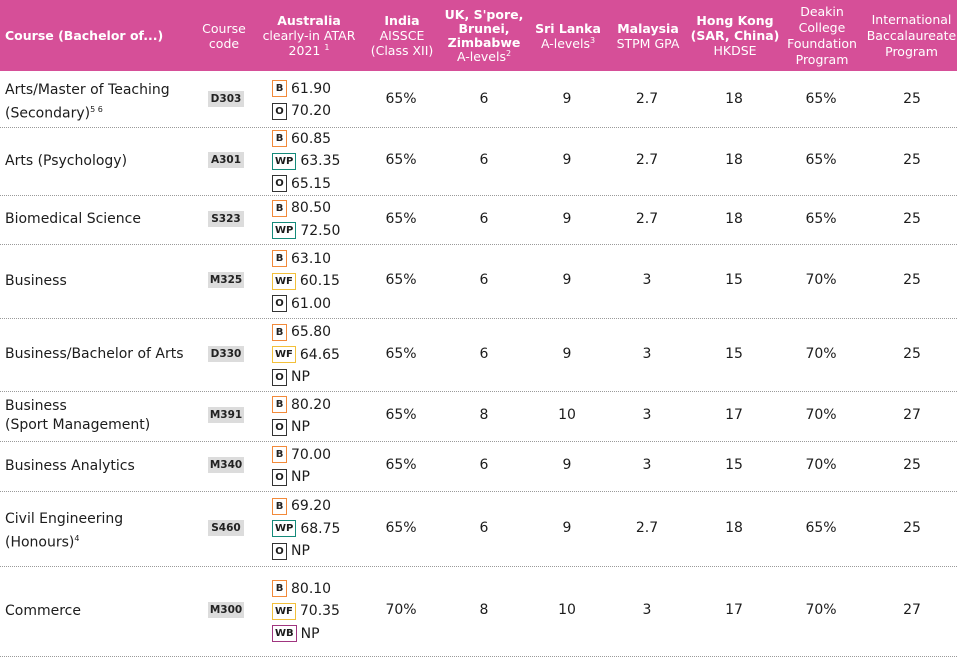 The height and width of the screenshot is (657, 957). Describe the element at coordinates (822, 27) in the screenshot. I see `header-deakin-l2: College` at that location.